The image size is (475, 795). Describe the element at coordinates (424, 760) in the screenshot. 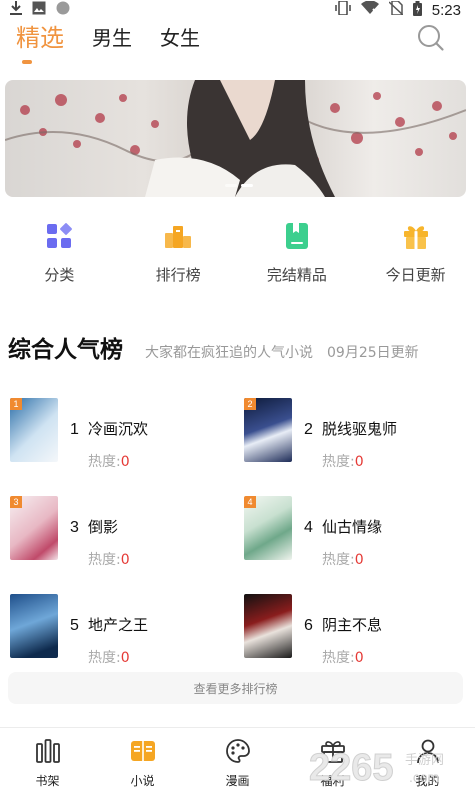

I see `watermark-suffix: 手游网` at that location.